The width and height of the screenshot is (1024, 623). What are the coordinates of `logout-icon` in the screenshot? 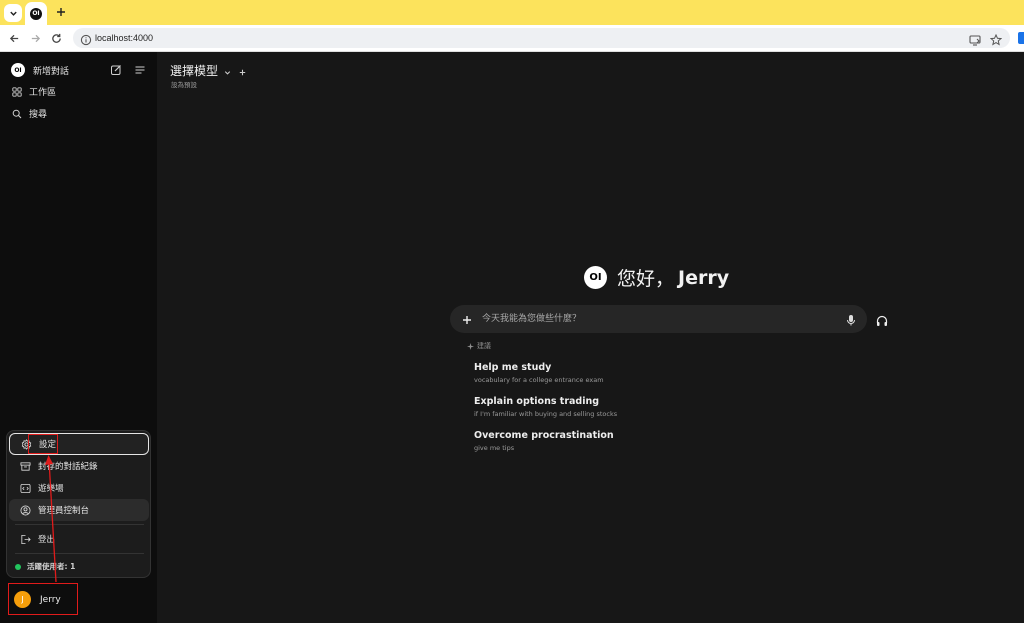 It's located at (25, 539).